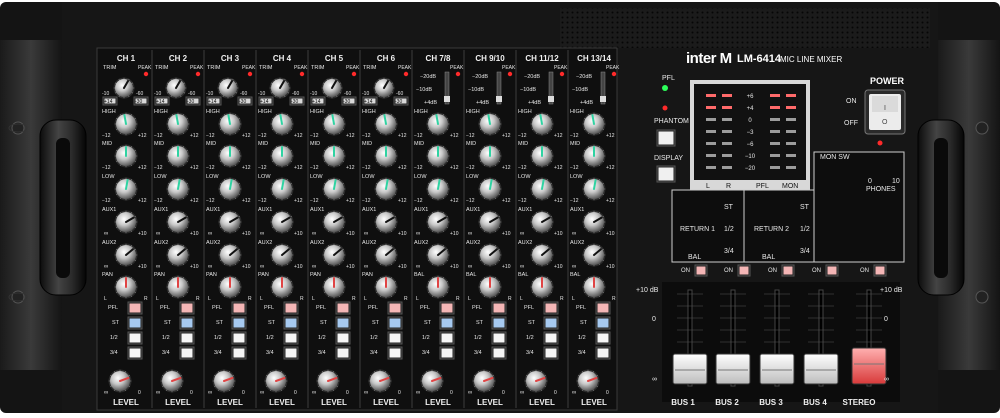 This screenshot has height=418, width=1000. Describe the element at coordinates (666, 174) in the screenshot. I see `display-button` at that location.